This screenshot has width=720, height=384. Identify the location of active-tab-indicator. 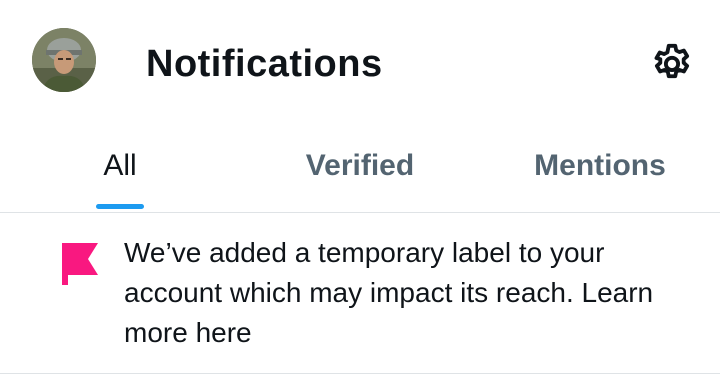
(120, 206).